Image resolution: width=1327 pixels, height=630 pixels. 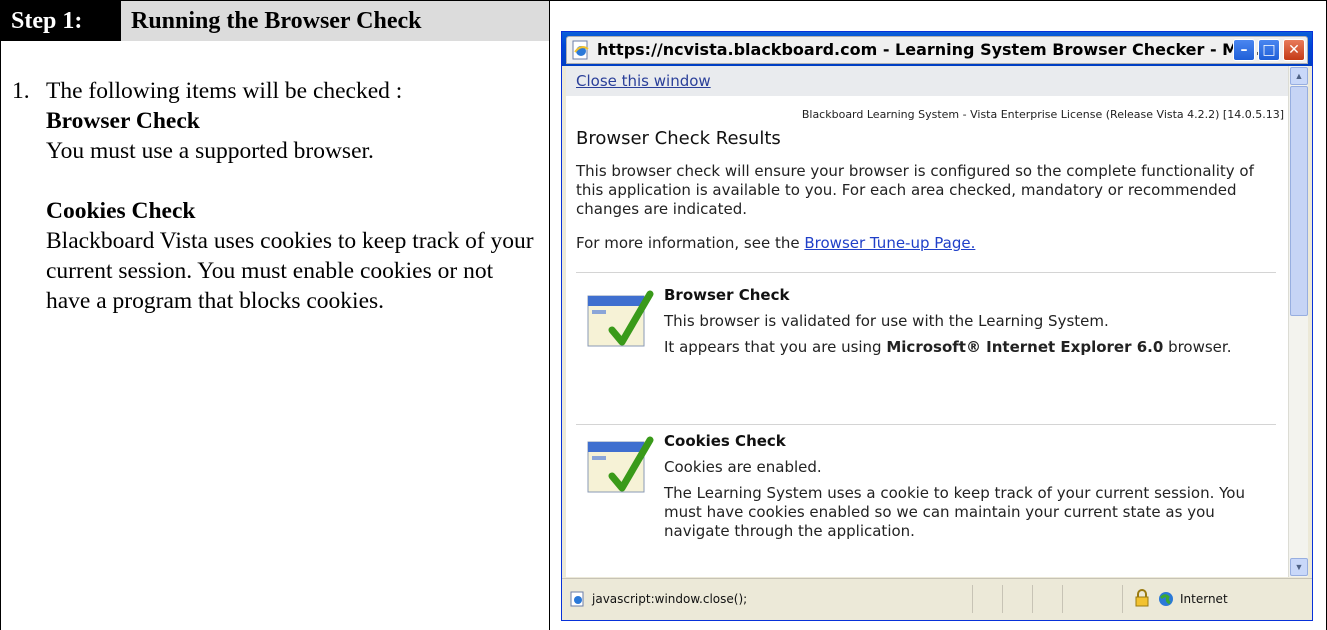 I want to click on scroll-thumb, so click(x=1299, y=201).